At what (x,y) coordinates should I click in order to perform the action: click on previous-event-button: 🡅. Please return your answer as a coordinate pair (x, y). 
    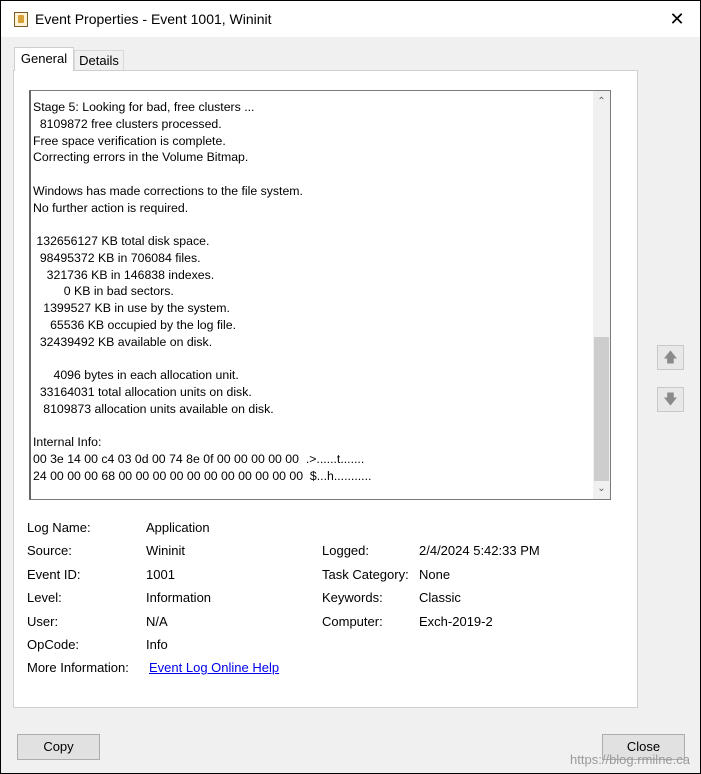
    Looking at the image, I should click on (670, 357).